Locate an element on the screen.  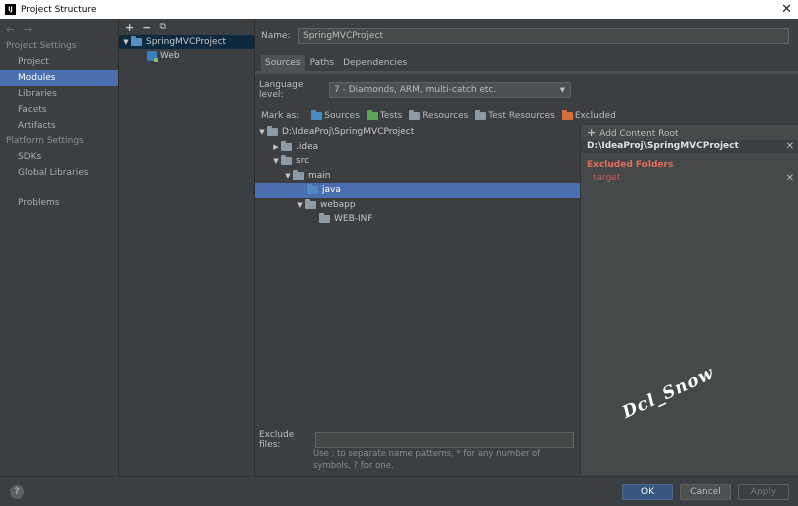
close-icon: ✕ is located at coordinates (786, 9).